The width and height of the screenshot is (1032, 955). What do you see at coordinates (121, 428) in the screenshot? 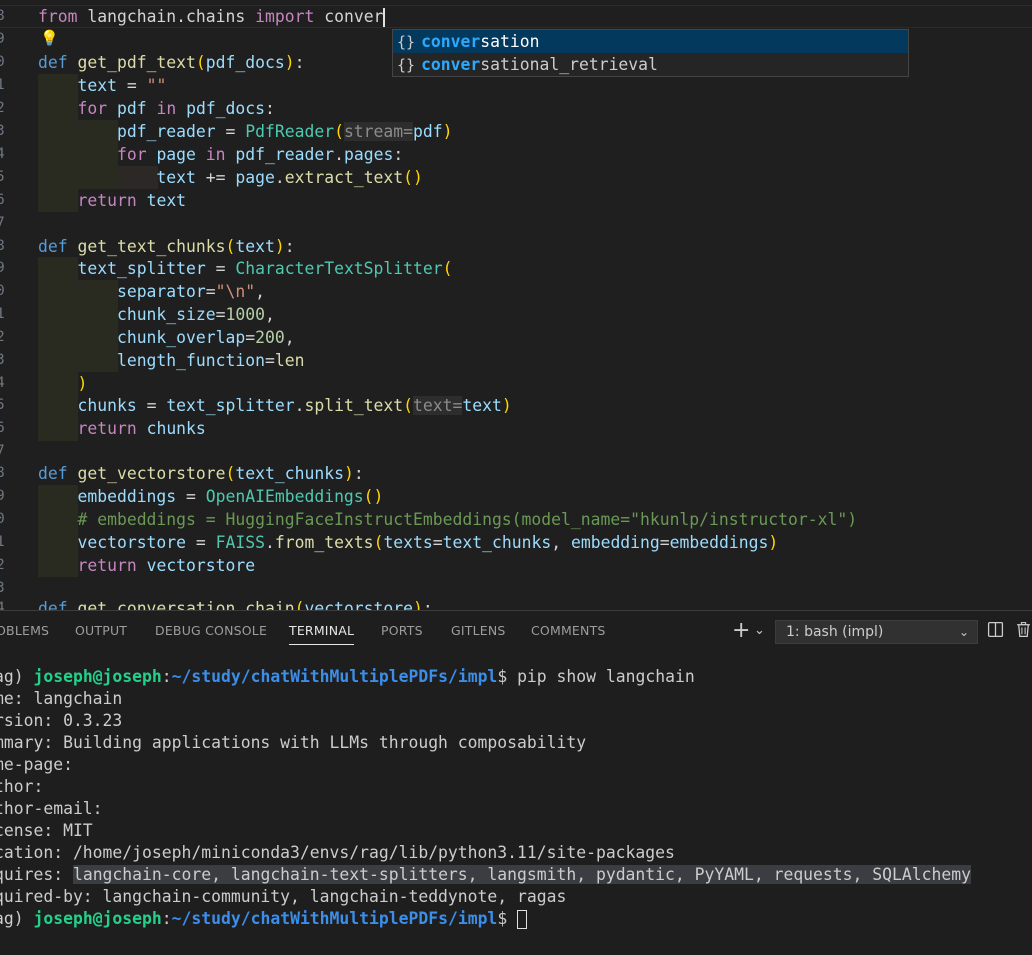
I see `code-line: return chunks` at bounding box center [121, 428].